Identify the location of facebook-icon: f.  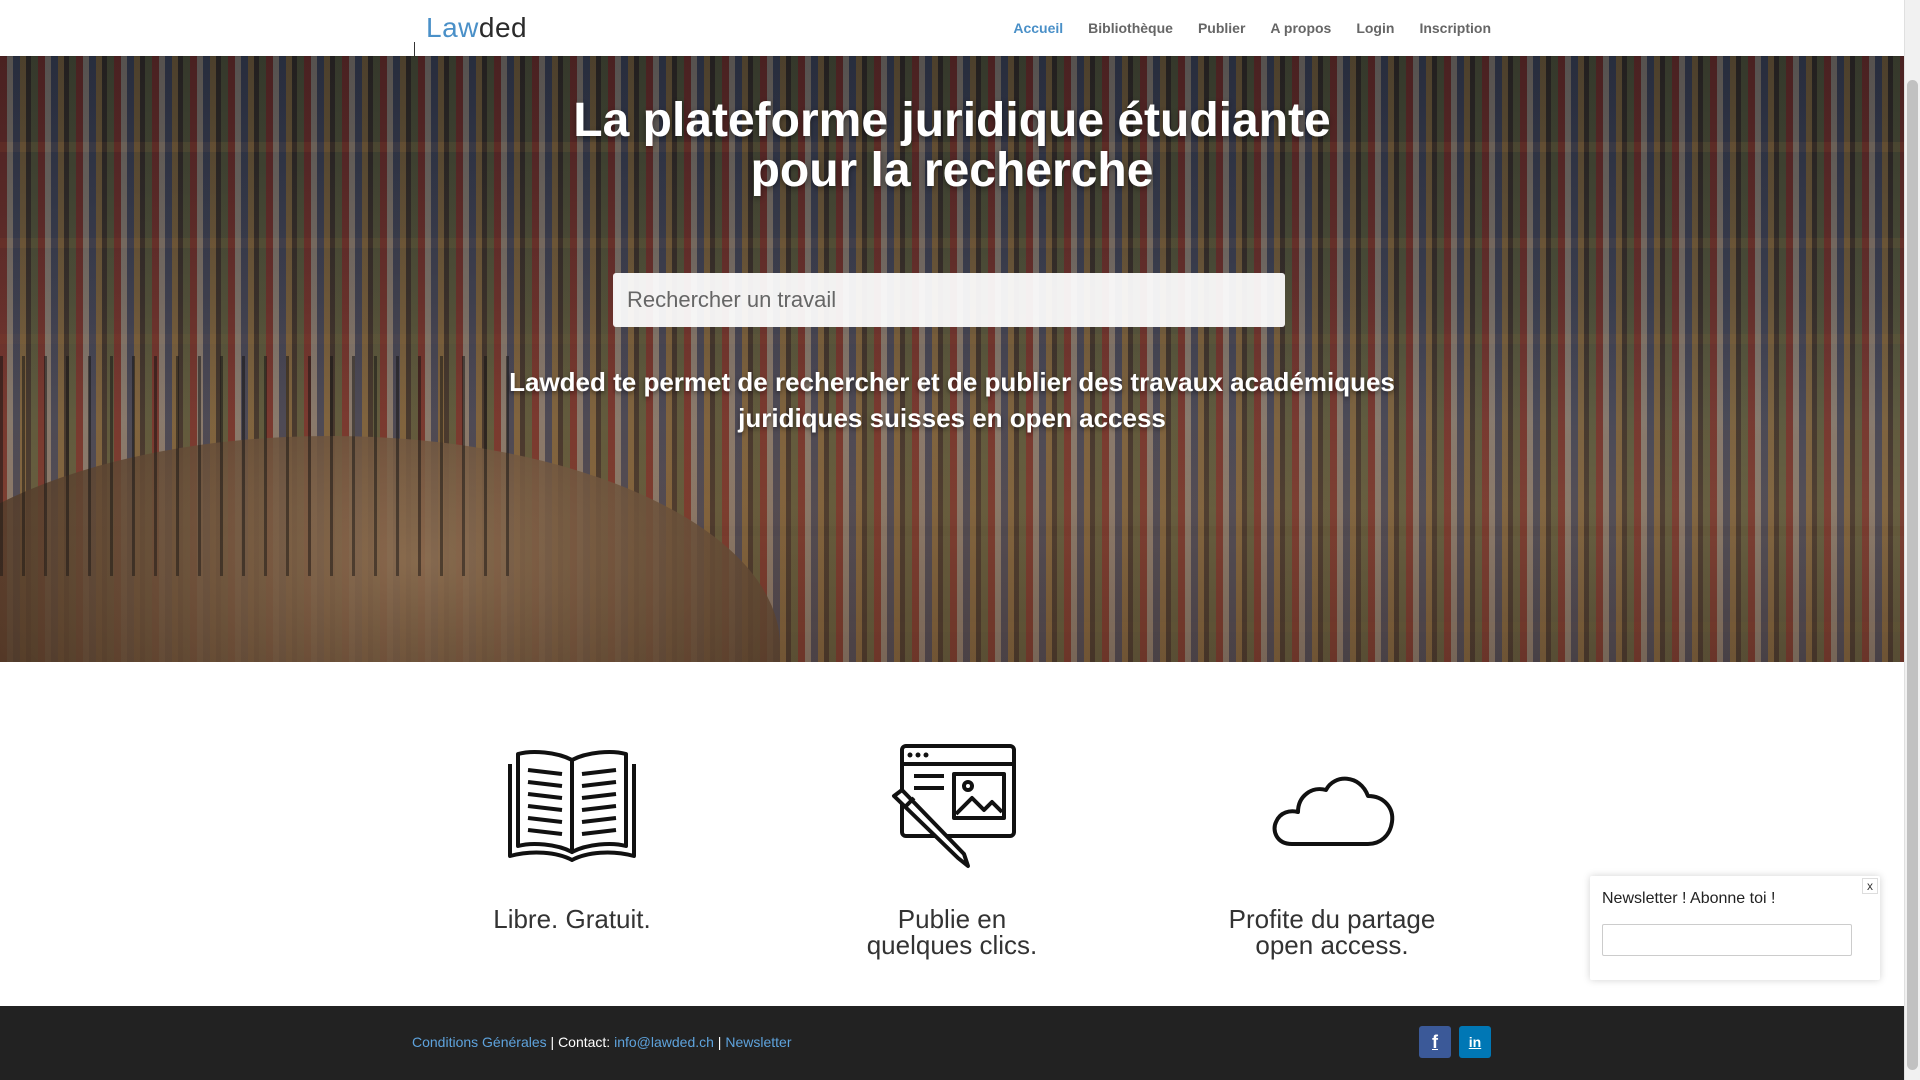
(1435, 1042).